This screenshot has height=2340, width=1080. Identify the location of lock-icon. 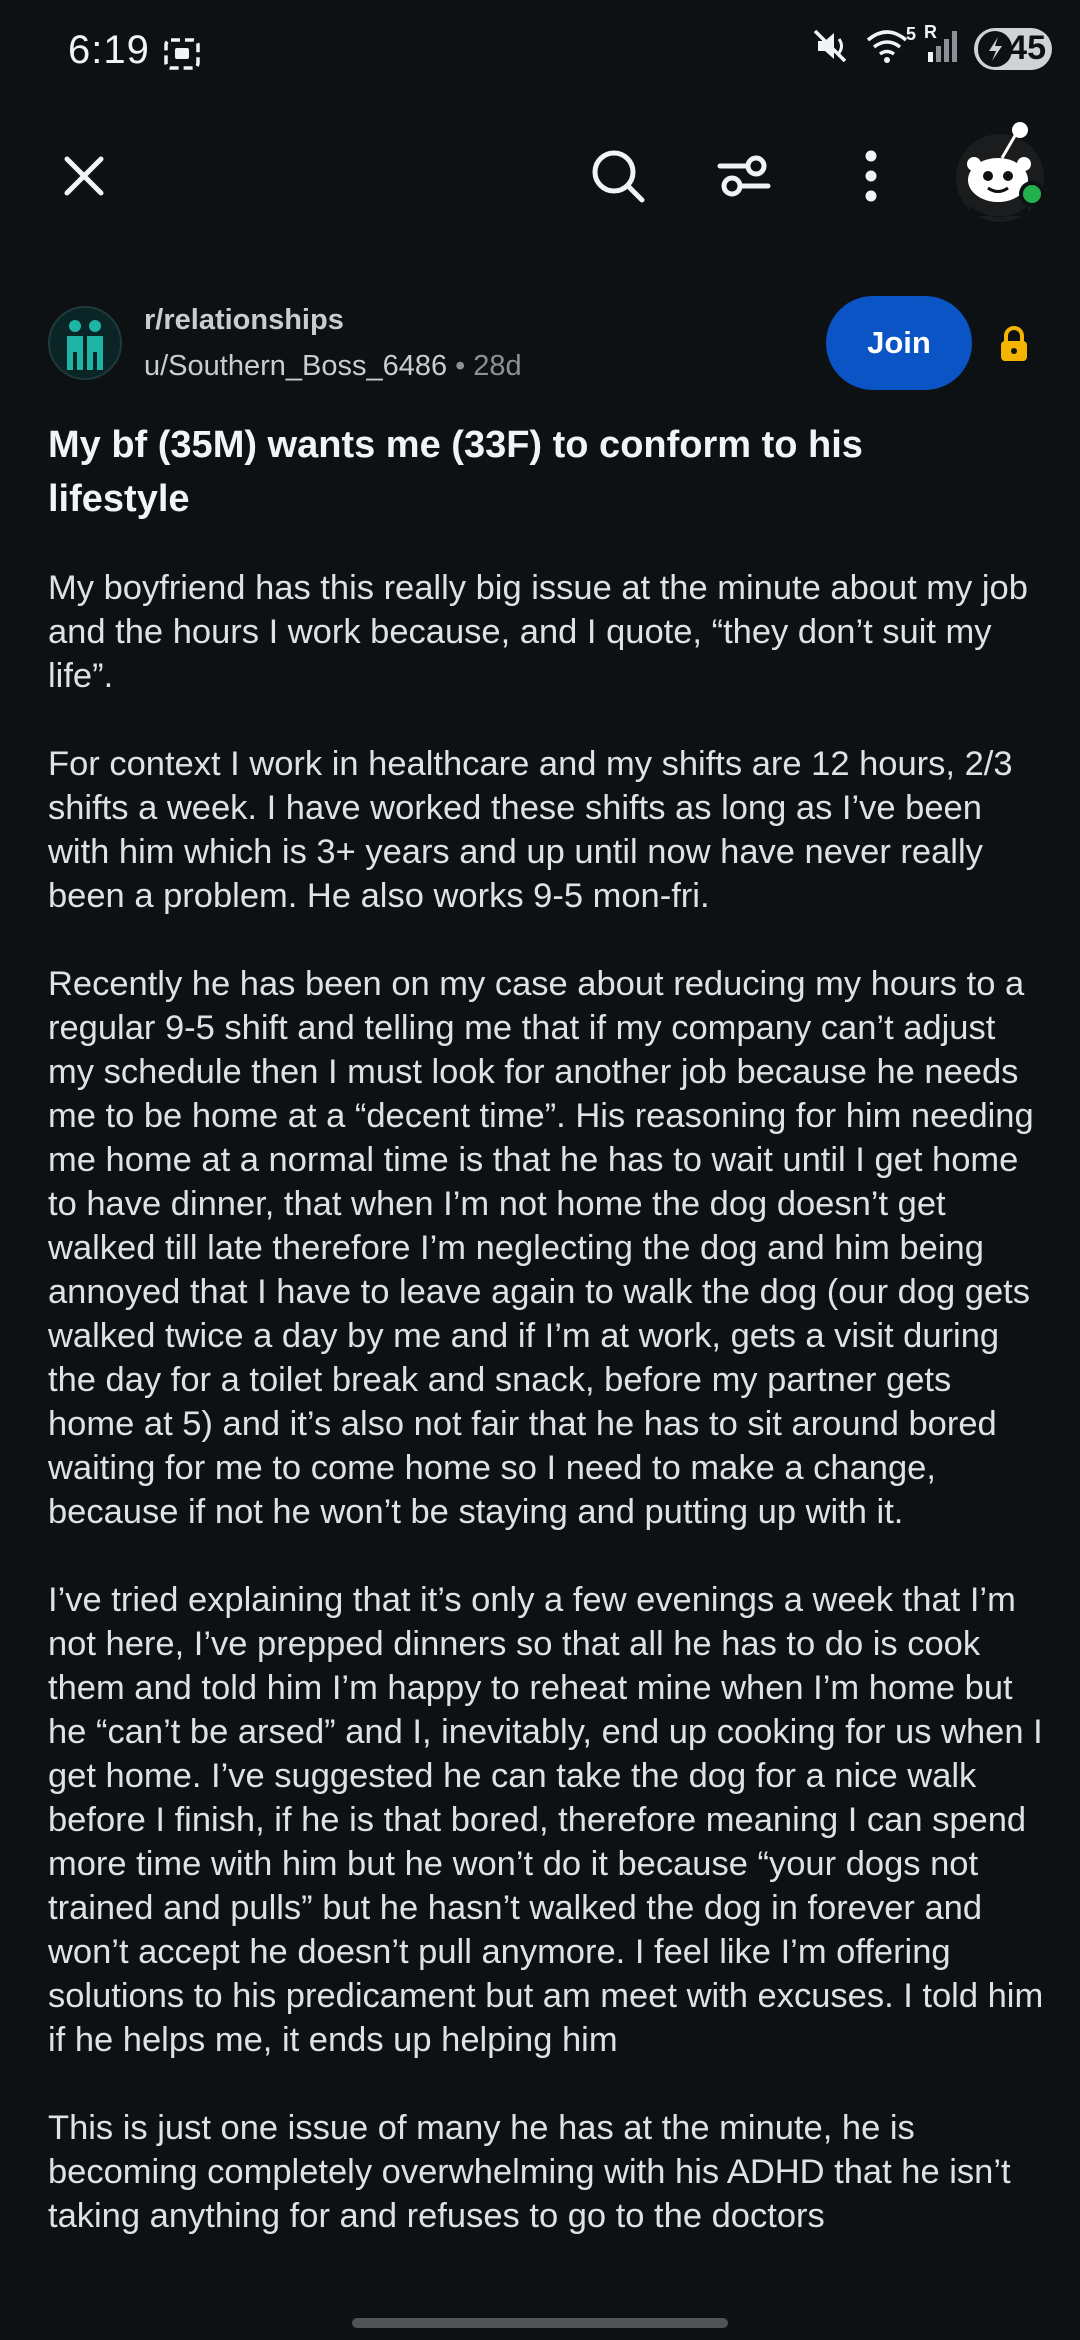
(1014, 346).